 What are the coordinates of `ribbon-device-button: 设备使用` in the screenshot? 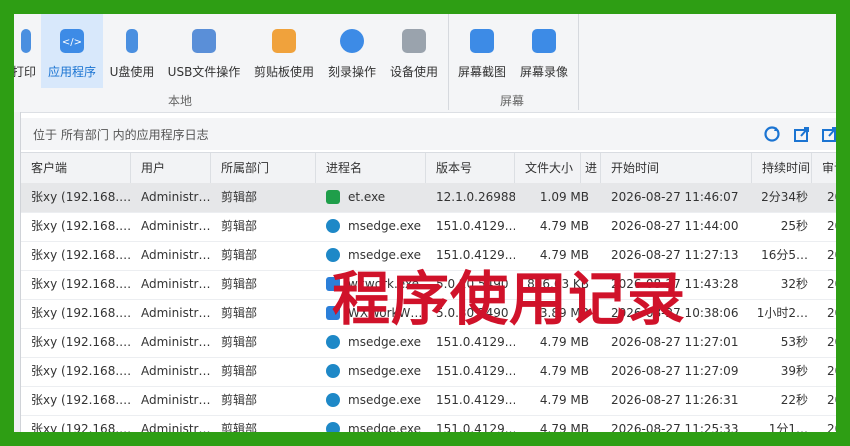 It's located at (414, 51).